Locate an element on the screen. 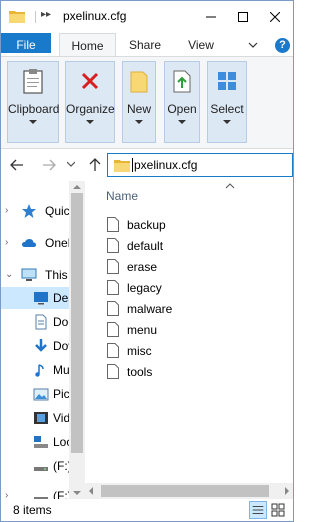 The height and width of the screenshot is (522, 320). scroll-right-arrow-icon is located at coordinates (287, 491).